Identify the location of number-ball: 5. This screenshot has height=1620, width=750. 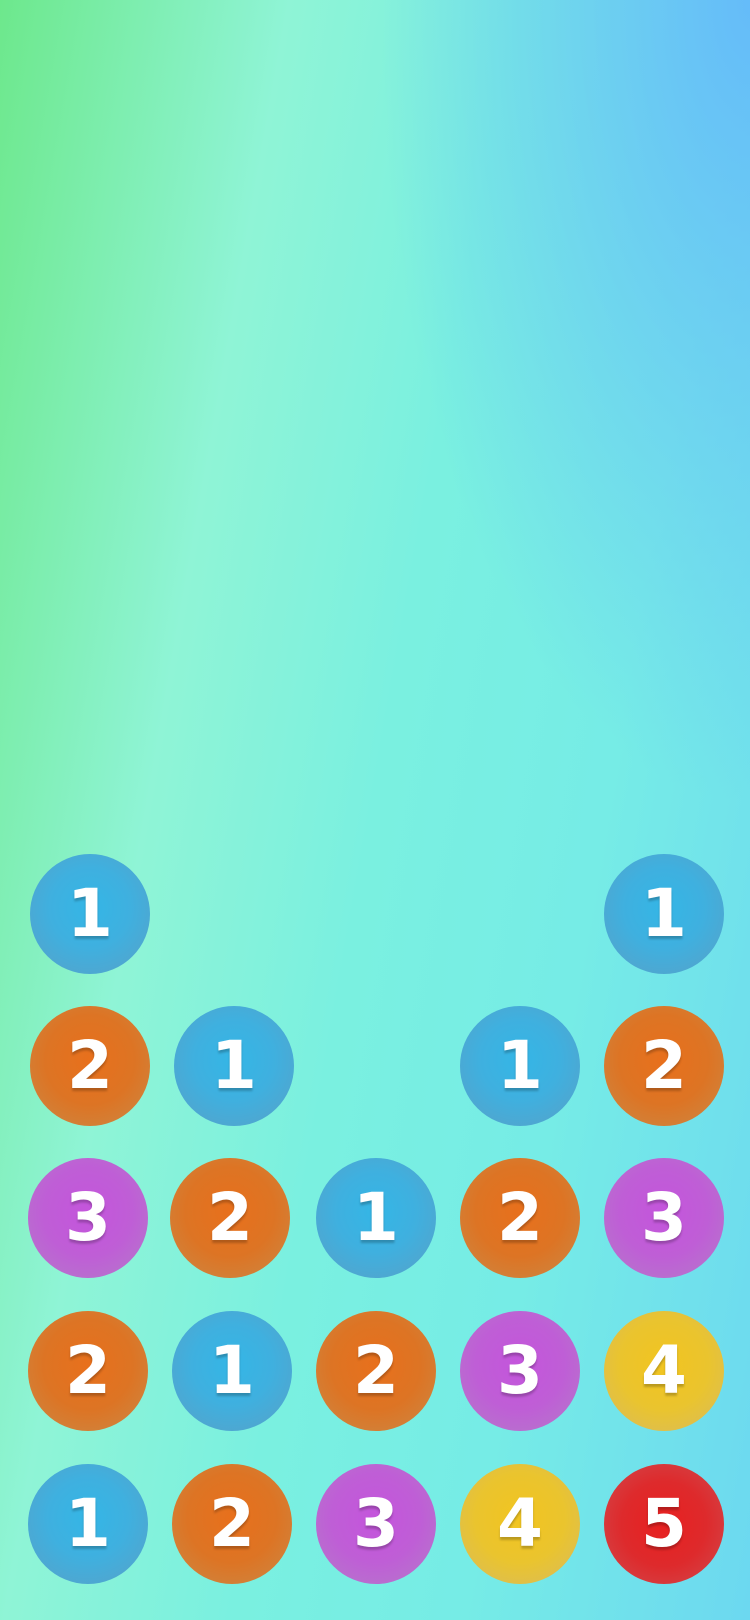
(664, 1524).